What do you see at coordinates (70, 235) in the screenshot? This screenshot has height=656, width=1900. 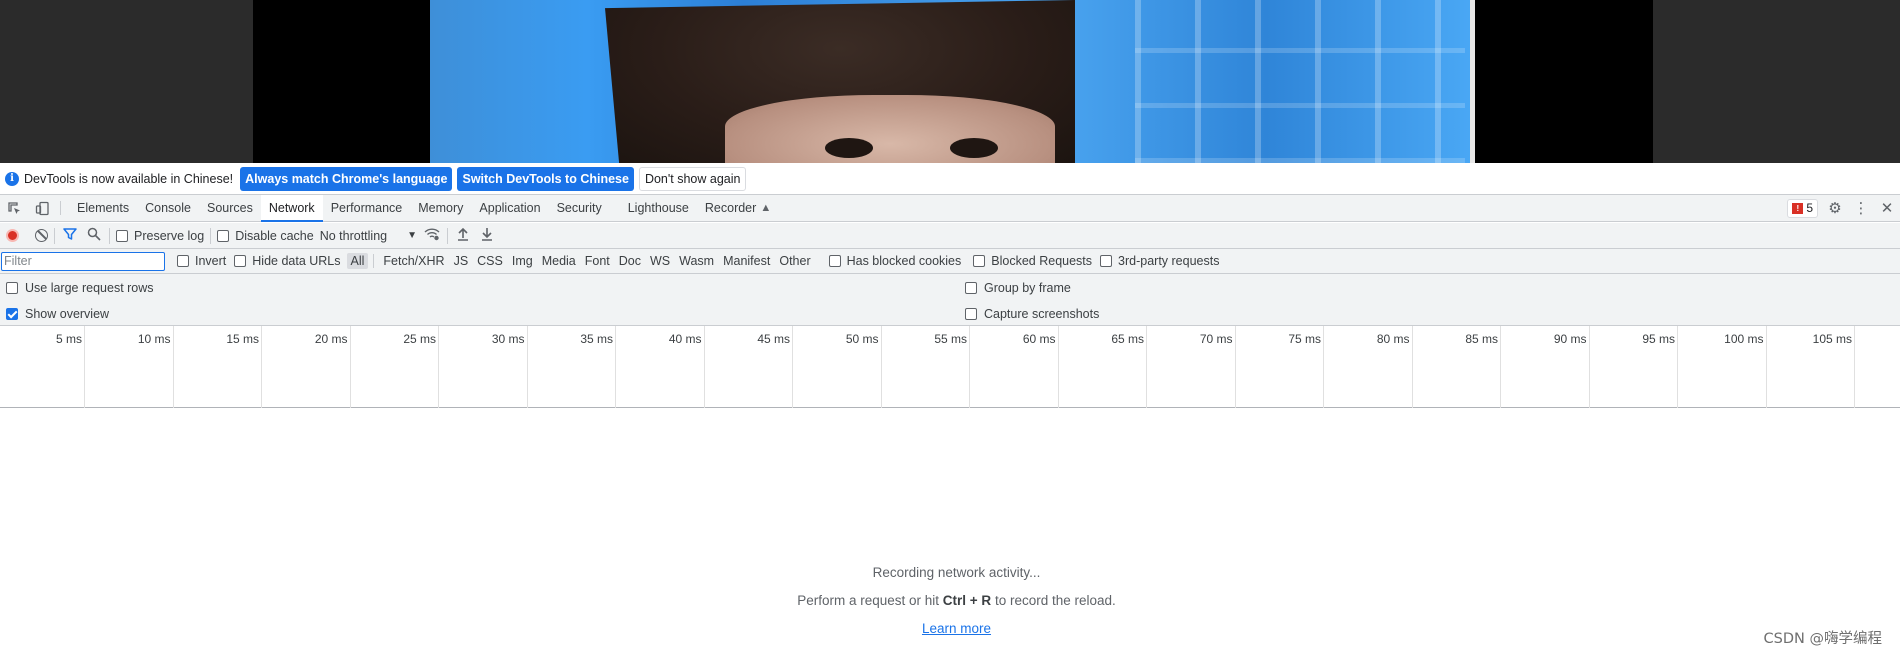 I see `filter-funnel-icon` at bounding box center [70, 235].